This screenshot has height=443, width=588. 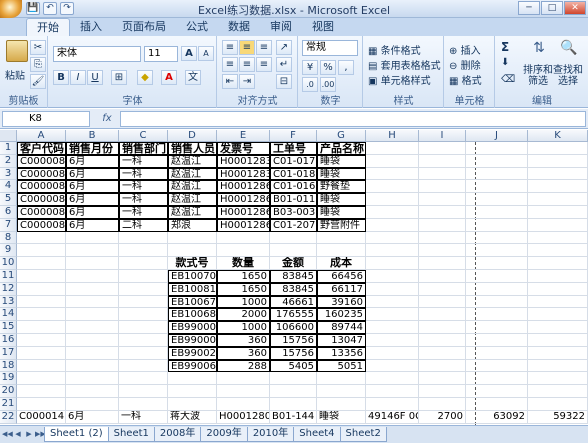 I want to click on summary-cell: 288, so click(x=243, y=366).